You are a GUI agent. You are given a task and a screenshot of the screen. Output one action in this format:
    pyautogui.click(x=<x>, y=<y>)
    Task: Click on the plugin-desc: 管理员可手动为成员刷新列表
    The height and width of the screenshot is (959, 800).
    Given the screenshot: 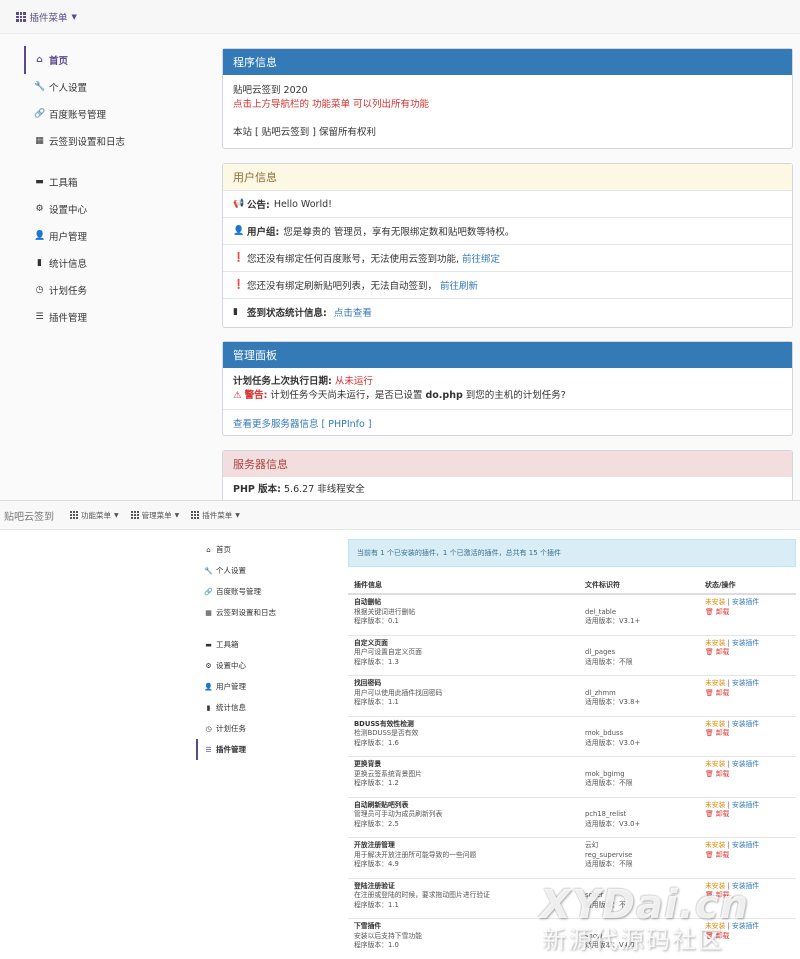 What is the action you would take?
    pyautogui.click(x=398, y=814)
    